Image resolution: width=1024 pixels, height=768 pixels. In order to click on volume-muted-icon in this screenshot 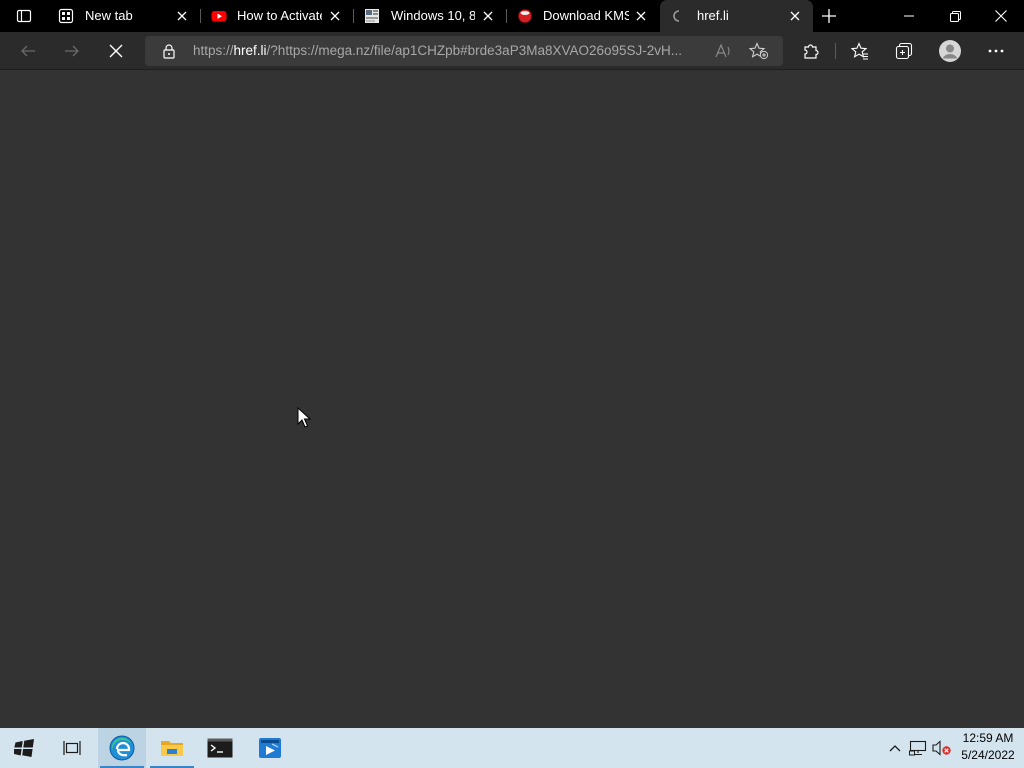, I will do `click(941, 748)`.